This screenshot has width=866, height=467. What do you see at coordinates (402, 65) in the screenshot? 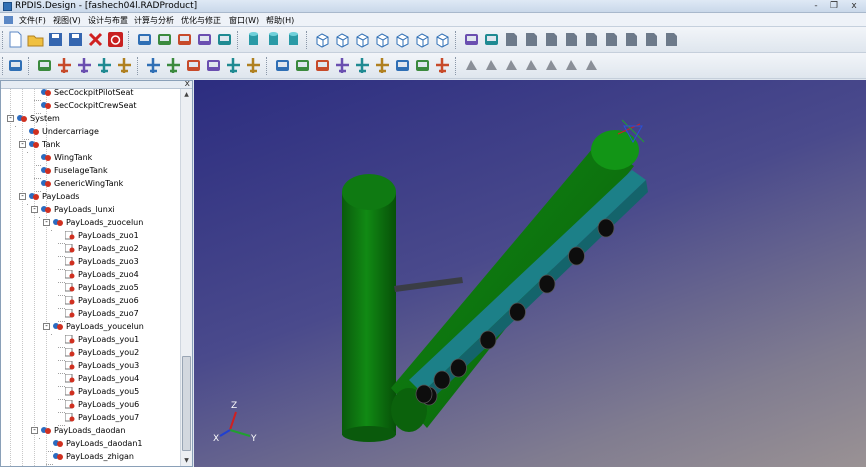
I see `gear-icon` at bounding box center [402, 65].